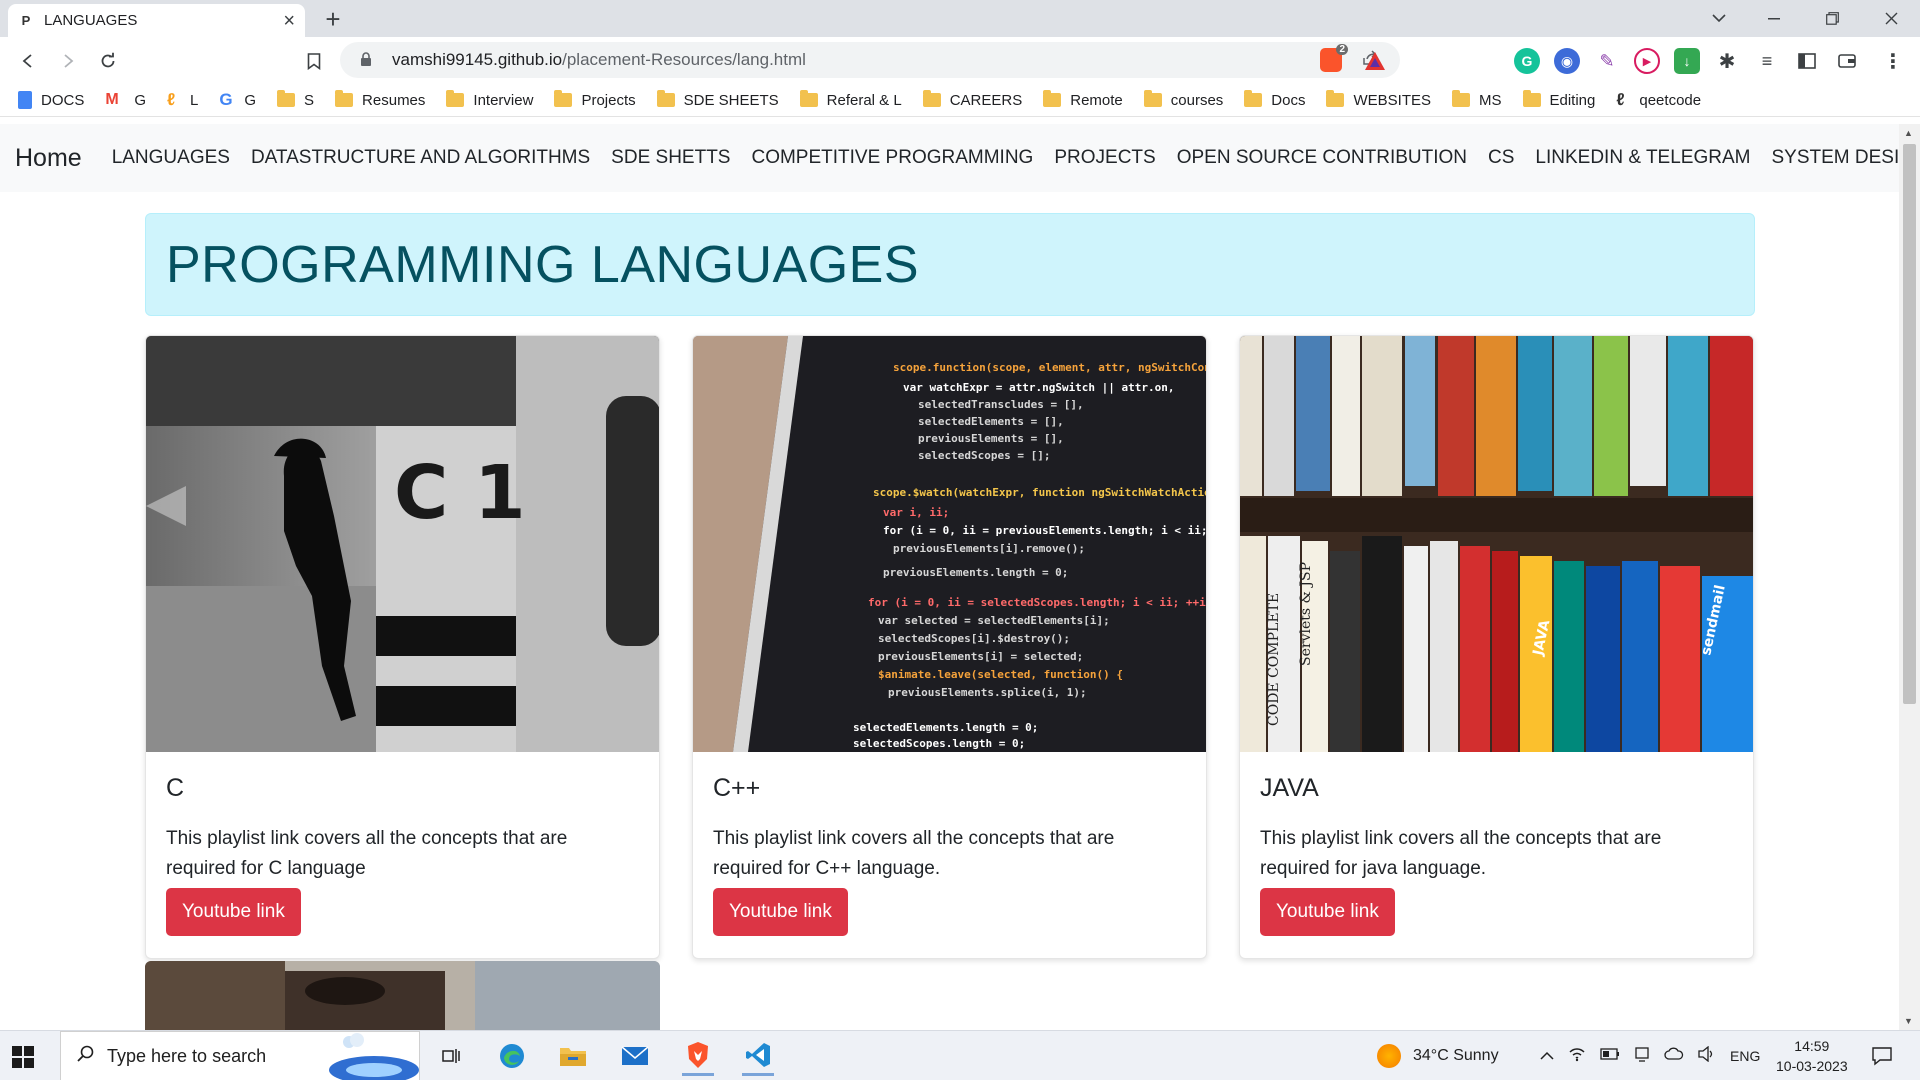 This screenshot has height=1080, width=1920. Describe the element at coordinates (23, 1057) in the screenshot. I see `windows-start-icon` at that location.